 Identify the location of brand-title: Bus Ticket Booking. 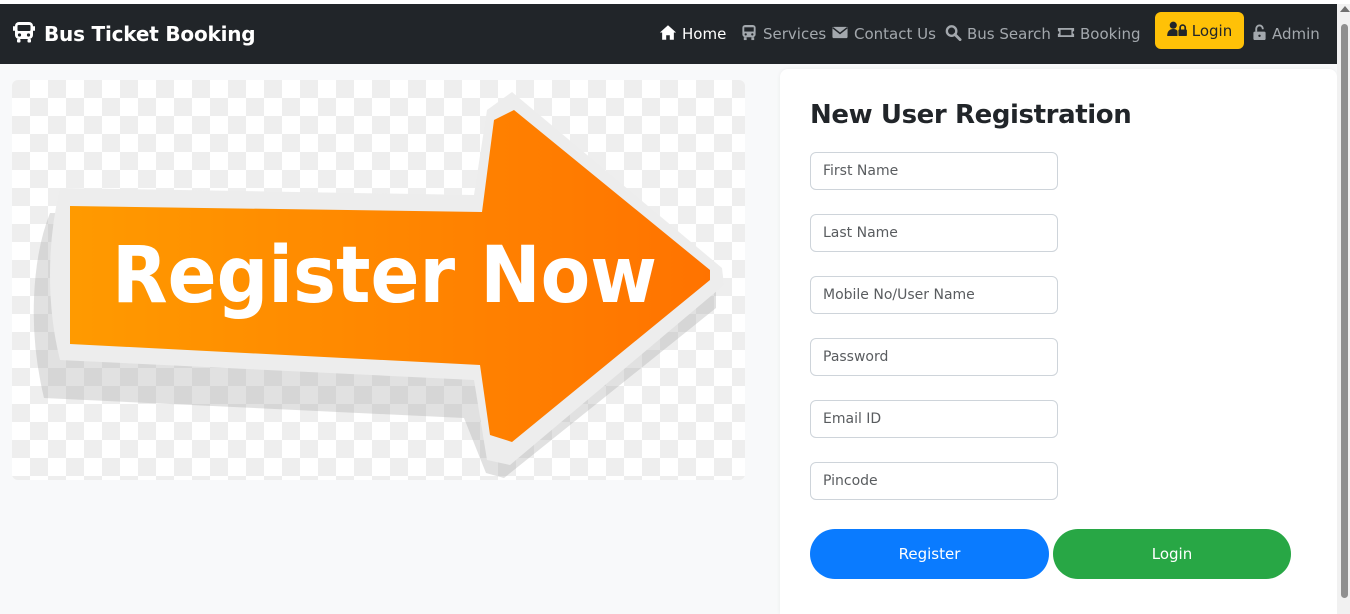
(150, 34).